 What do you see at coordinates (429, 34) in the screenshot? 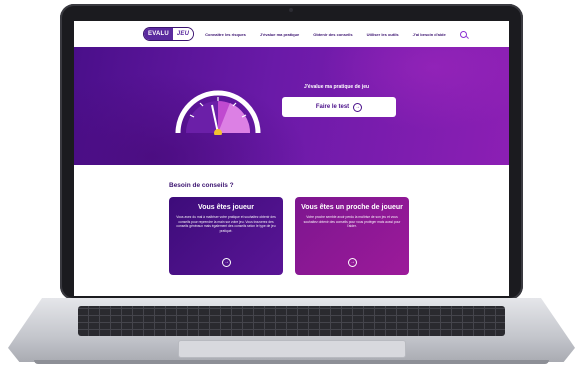
I see `nav-link-aide: J'ai besoin d'aide` at bounding box center [429, 34].